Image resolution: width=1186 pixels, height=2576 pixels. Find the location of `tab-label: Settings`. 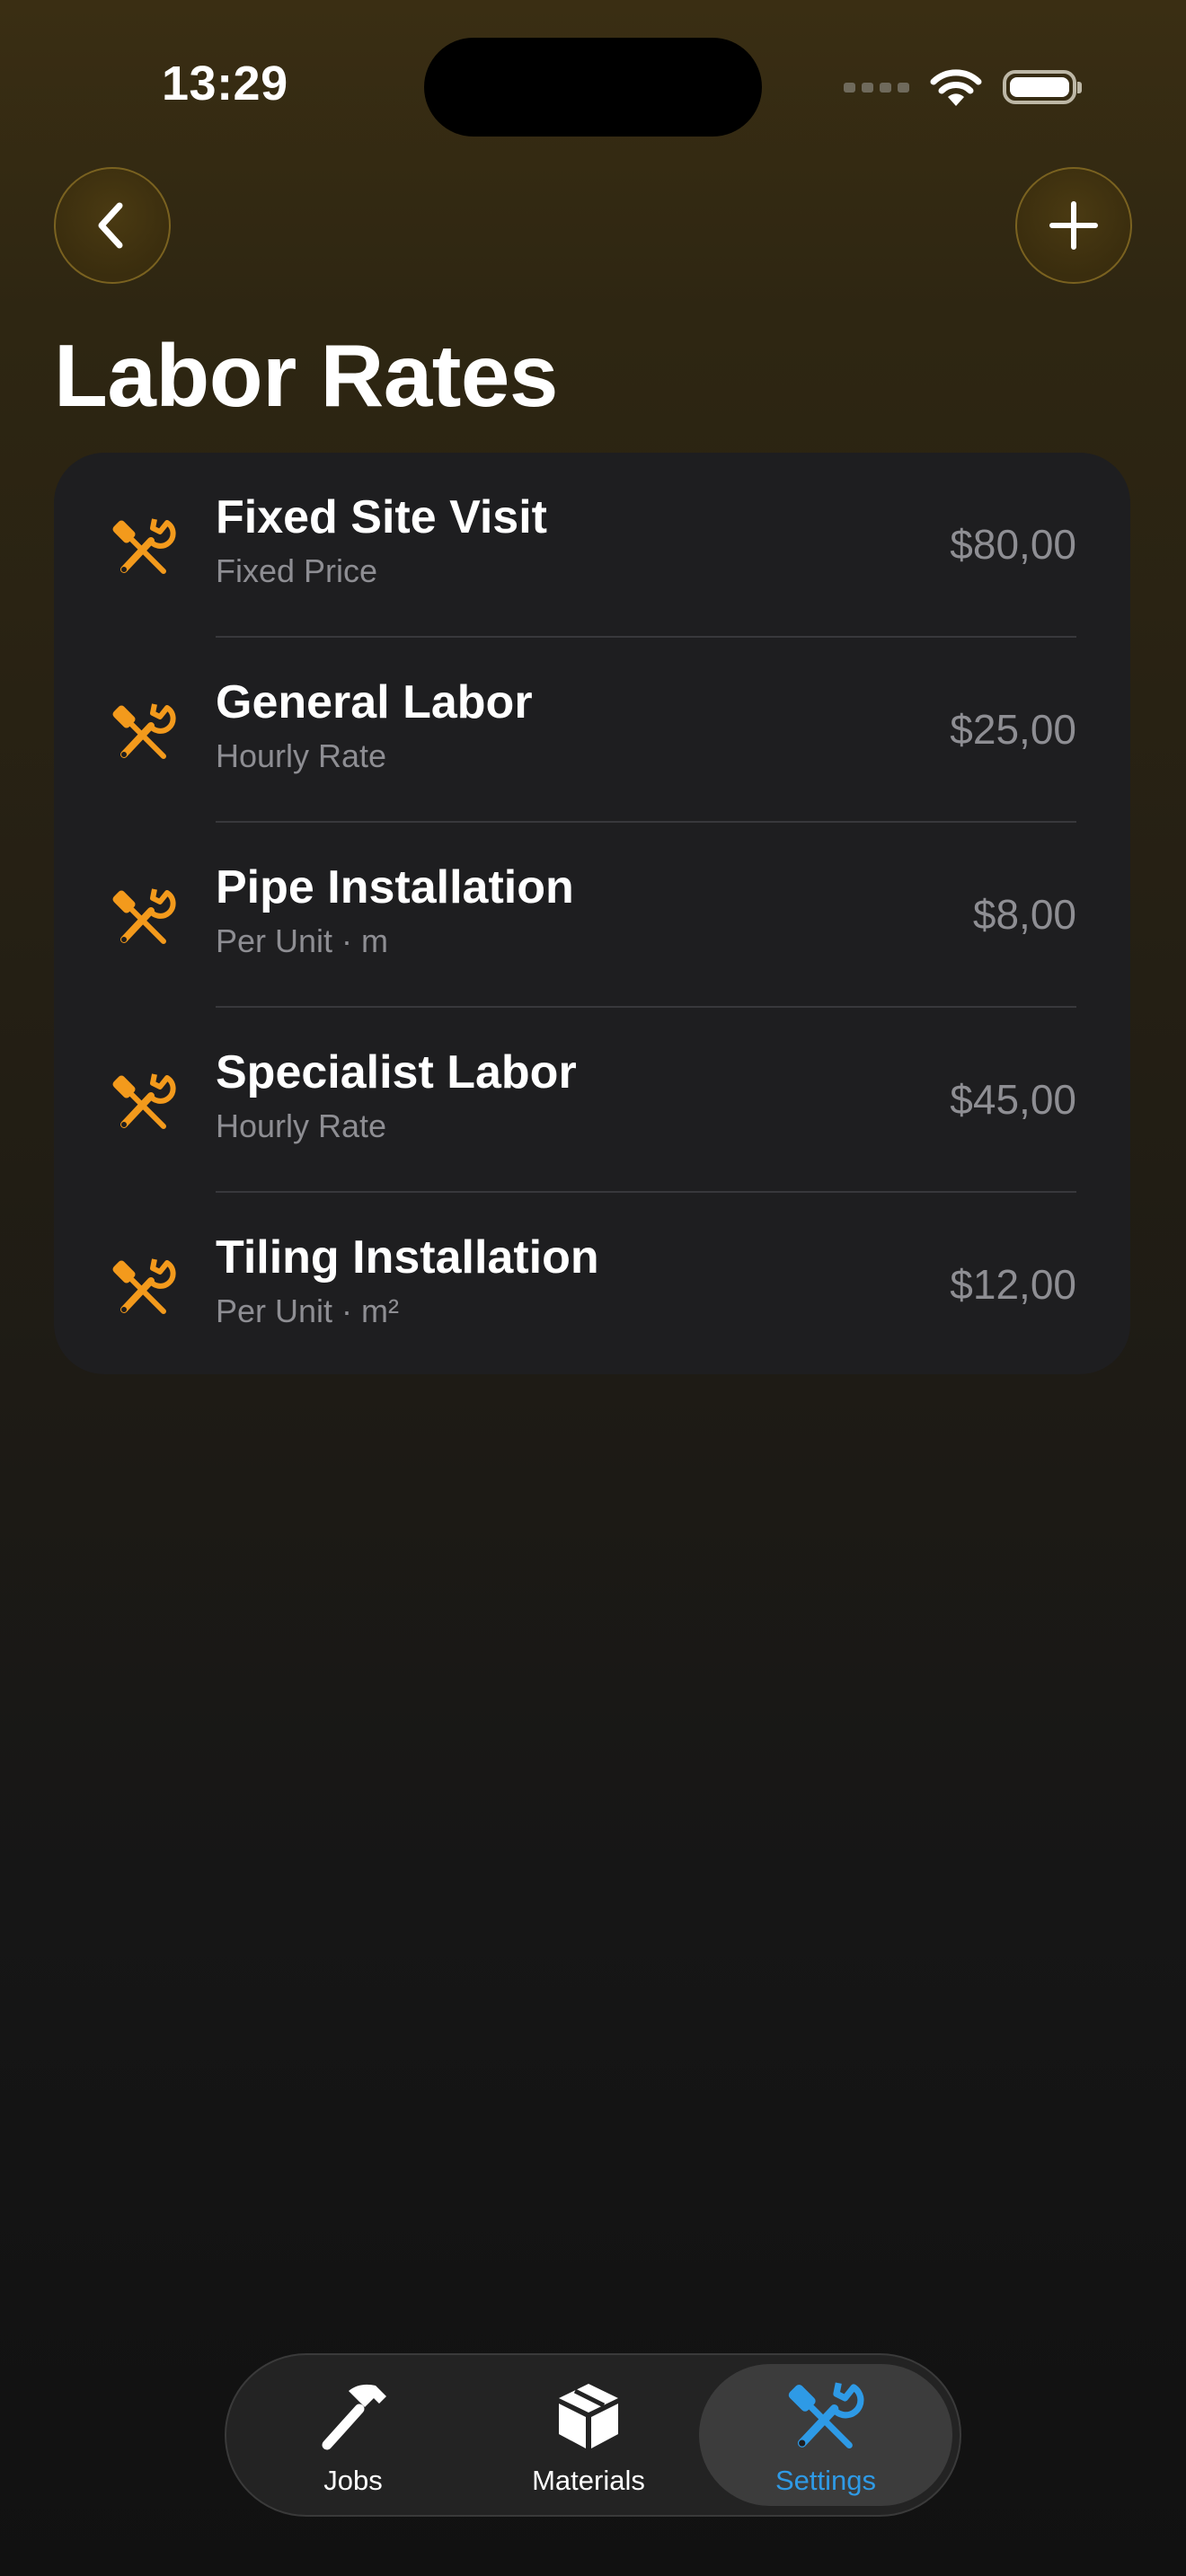

tab-label: Settings is located at coordinates (825, 2480).